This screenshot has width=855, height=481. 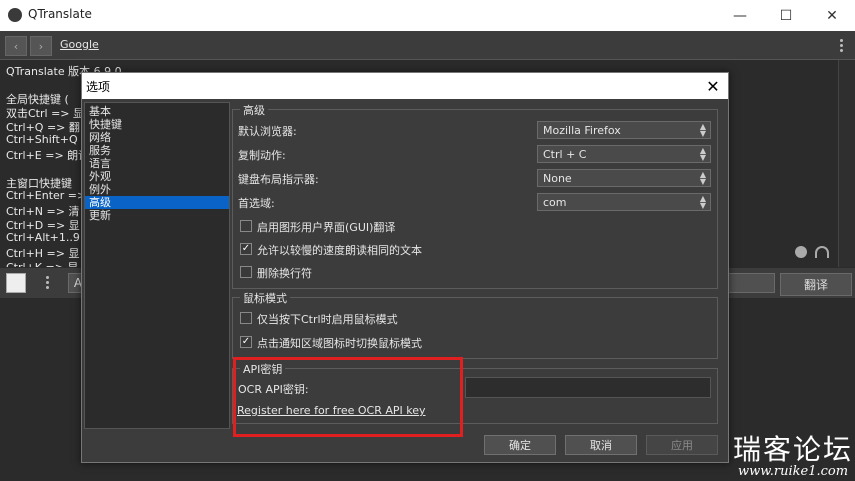 I want to click on copy-action-value: Ctrl + C, so click(x=565, y=154).